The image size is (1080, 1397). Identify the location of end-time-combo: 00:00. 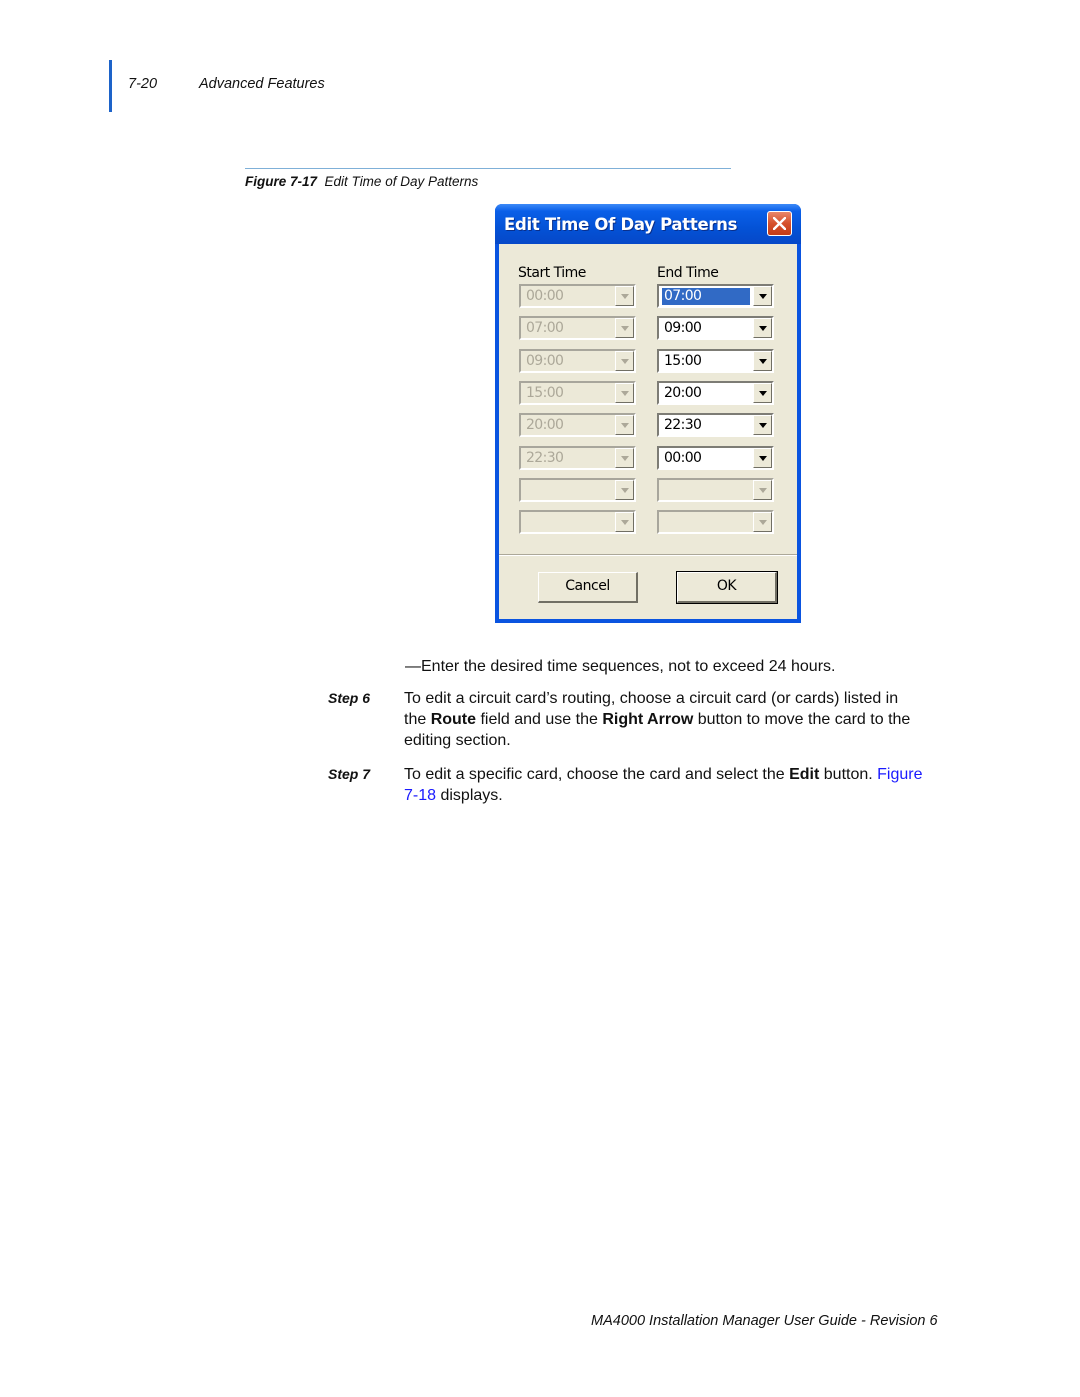
(715, 458).